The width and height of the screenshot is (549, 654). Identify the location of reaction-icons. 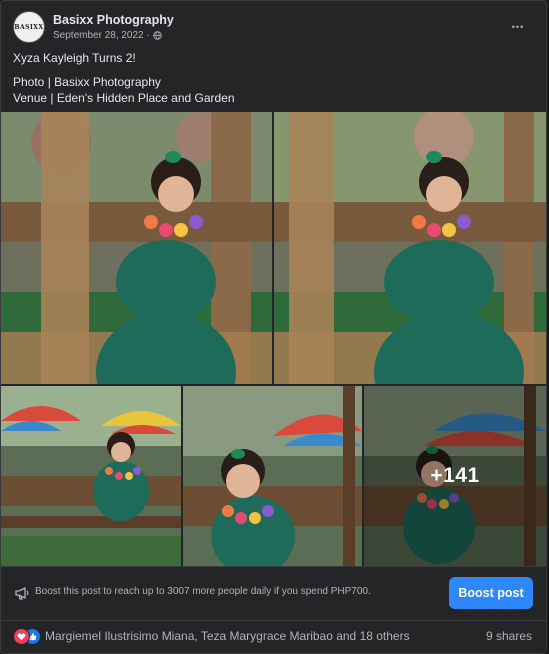
(28, 636).